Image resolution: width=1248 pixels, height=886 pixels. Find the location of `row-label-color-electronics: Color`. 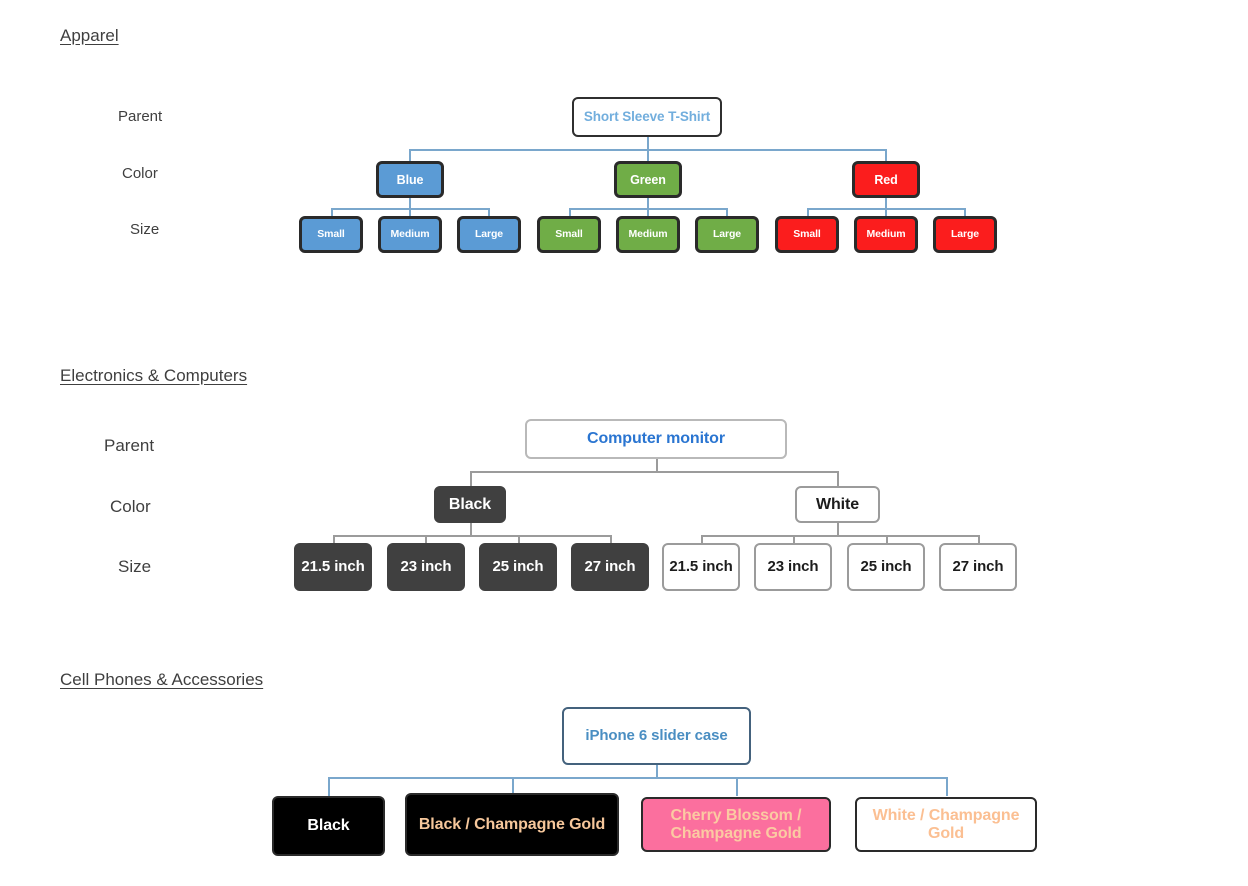

row-label-color-electronics: Color is located at coordinates (130, 506).